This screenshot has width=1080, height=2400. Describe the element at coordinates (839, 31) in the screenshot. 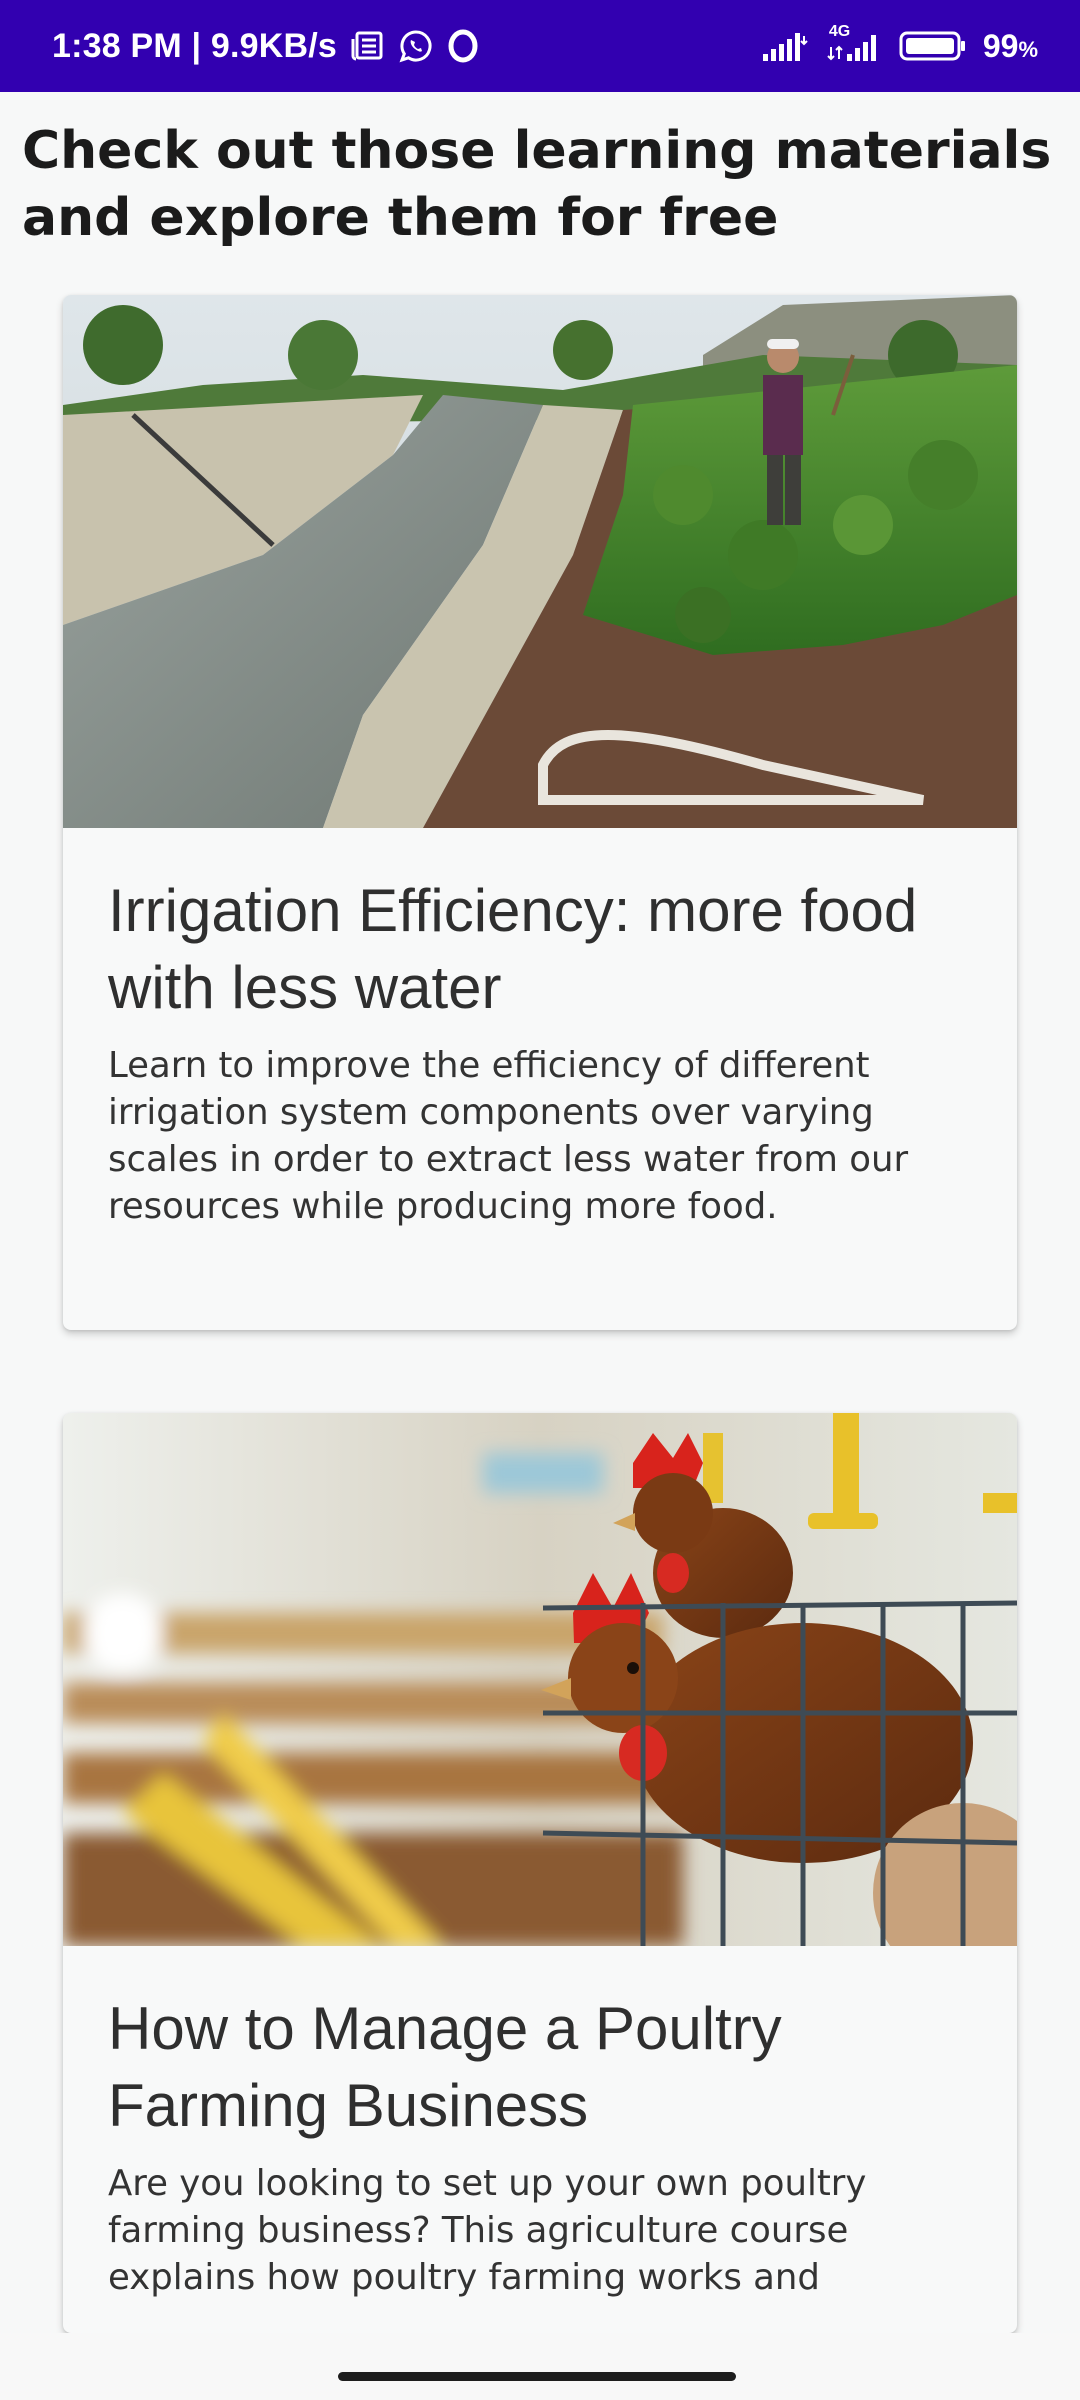

I see `network-type-label: 4G` at that location.